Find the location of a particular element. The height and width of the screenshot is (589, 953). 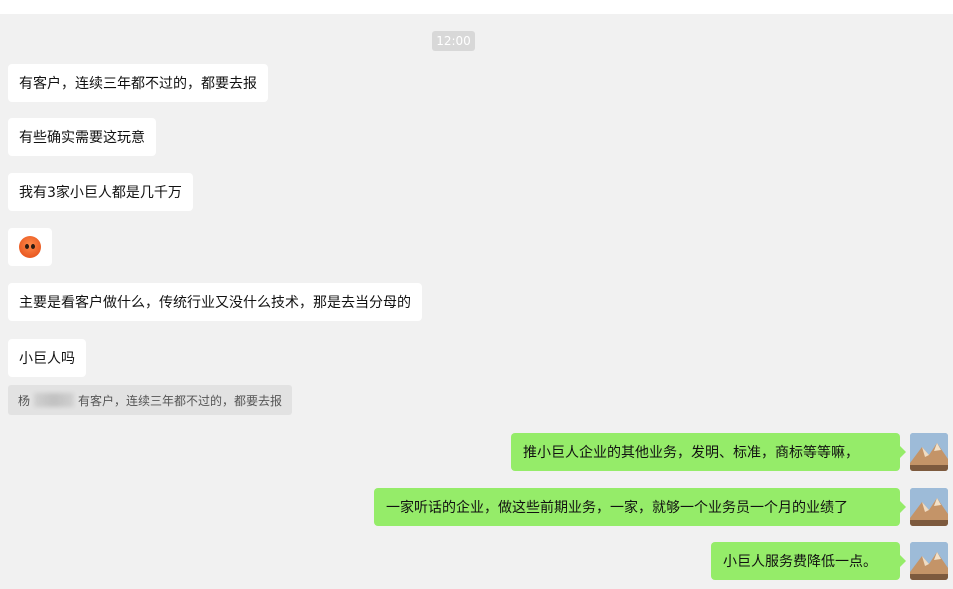

quoted-message: 杨 有客户，连续三年都不过的，都要去报 is located at coordinates (150, 400).